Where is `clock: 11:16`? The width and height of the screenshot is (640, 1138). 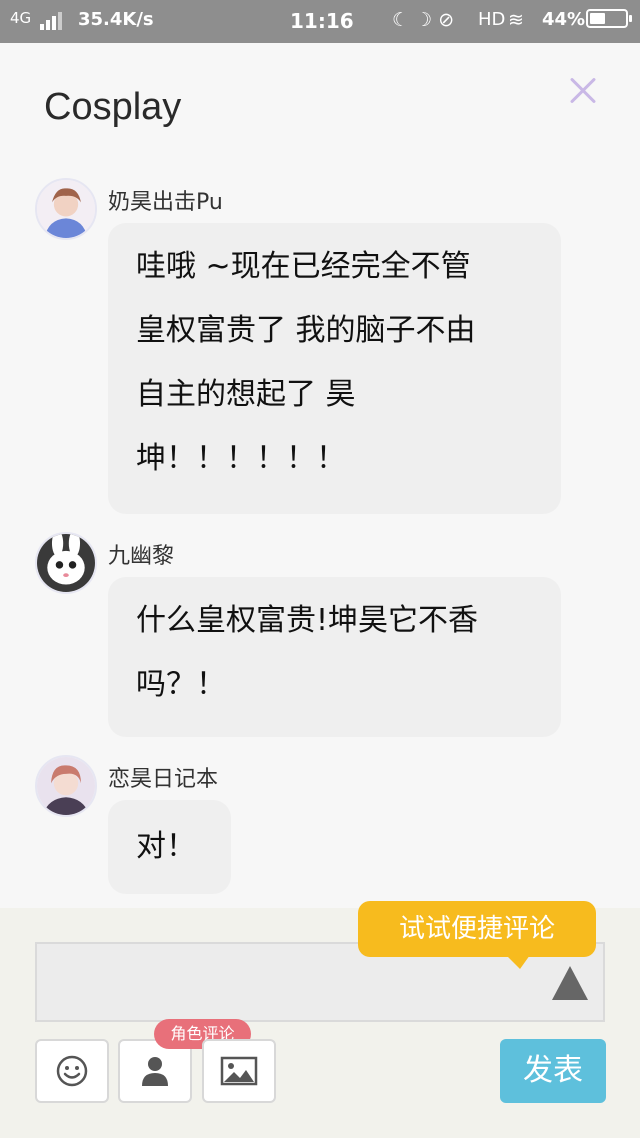 clock: 11:16 is located at coordinates (322, 21).